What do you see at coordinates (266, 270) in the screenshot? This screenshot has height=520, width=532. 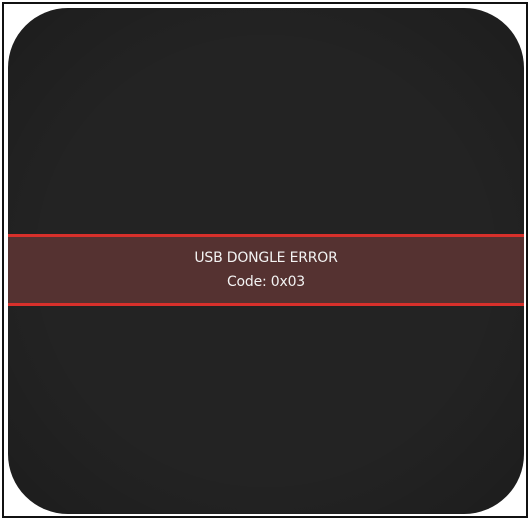 I see `error-banner: USB DONGLE ERROR Code: 0x03` at bounding box center [266, 270].